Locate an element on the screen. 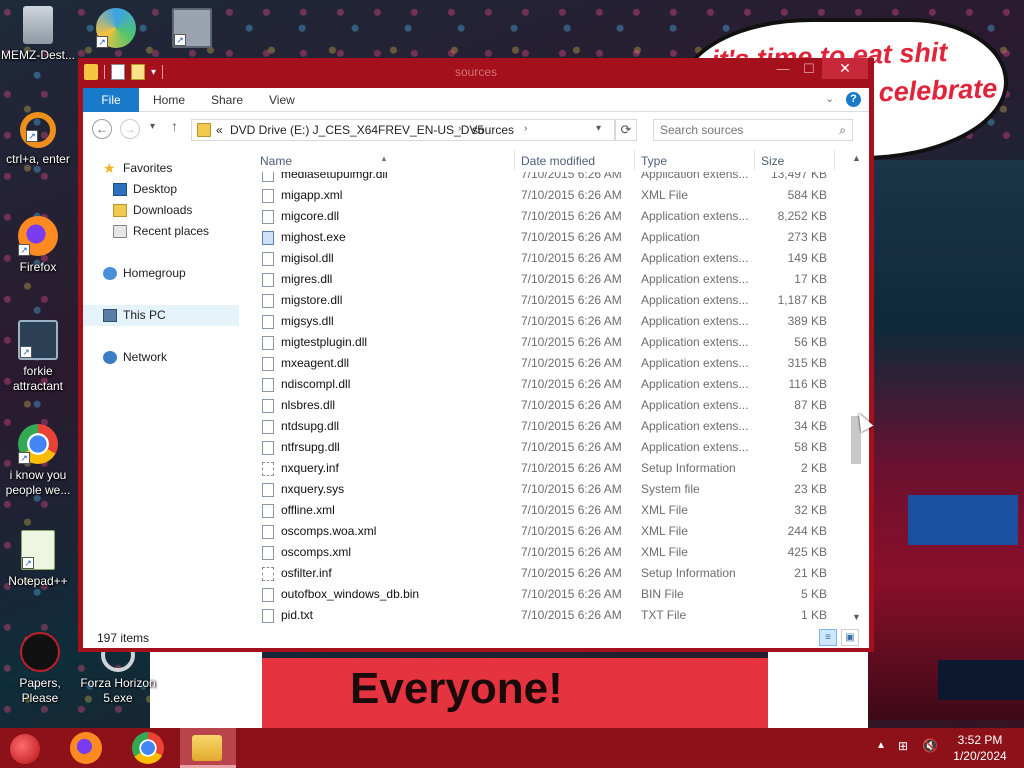 This screenshot has width=1024, height=768. help-icon: ? is located at coordinates (853, 99).